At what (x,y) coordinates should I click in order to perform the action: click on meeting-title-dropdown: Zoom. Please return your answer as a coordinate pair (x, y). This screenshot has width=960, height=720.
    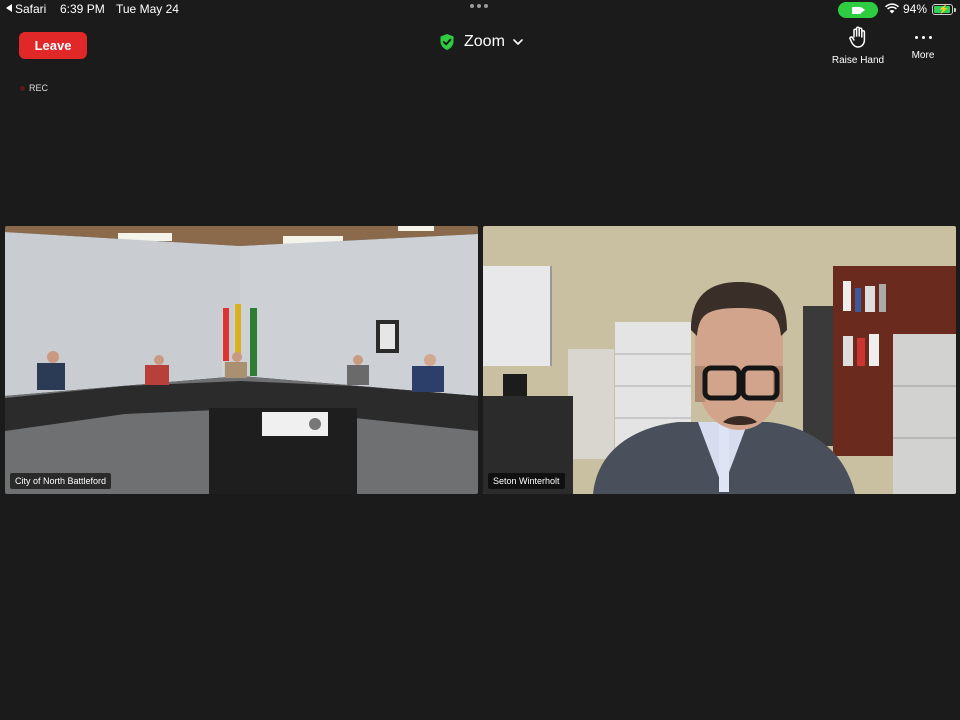
    Looking at the image, I should click on (481, 42).